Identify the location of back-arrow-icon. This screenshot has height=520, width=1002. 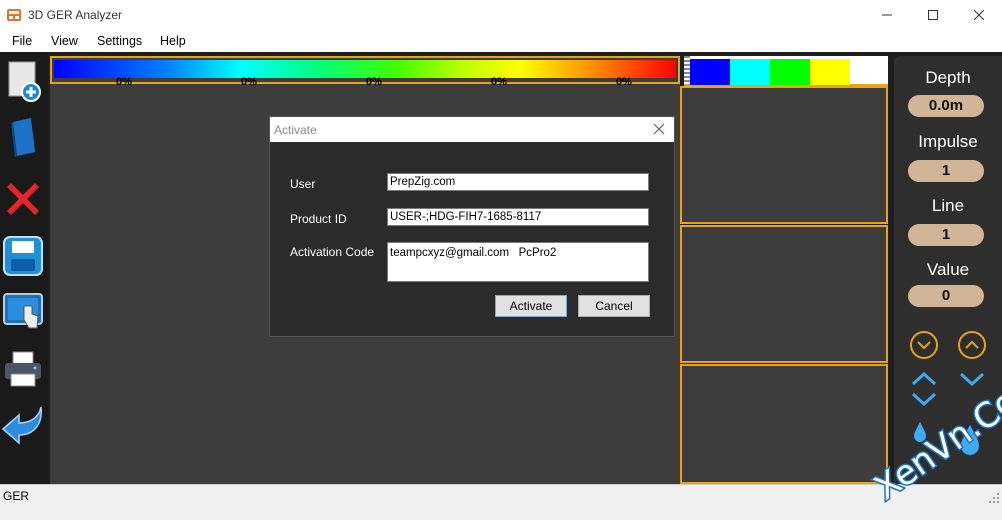
(21, 425).